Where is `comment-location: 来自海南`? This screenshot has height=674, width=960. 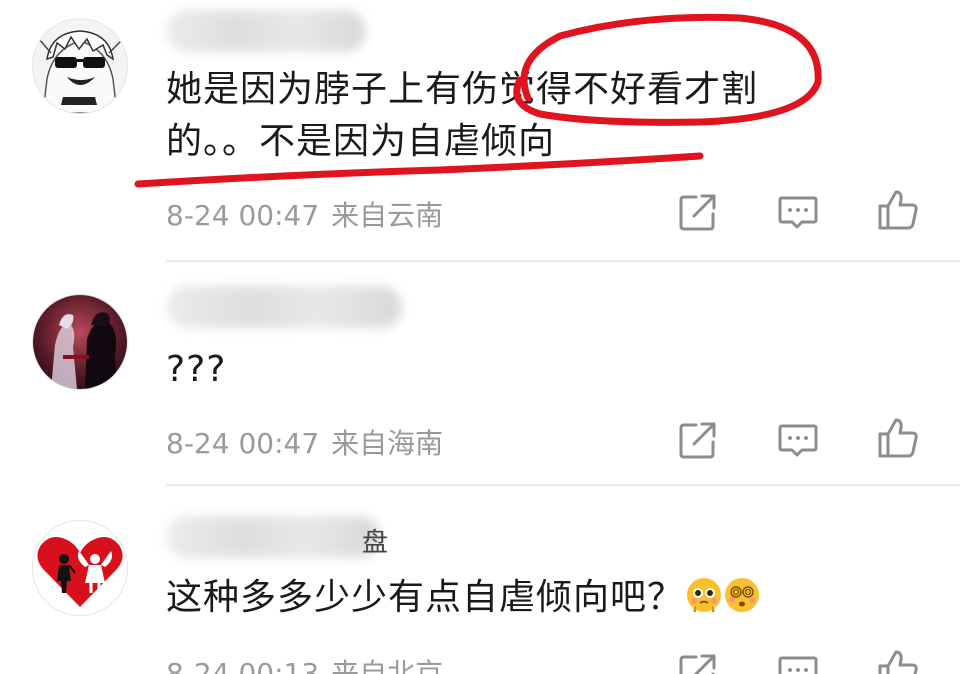
comment-location: 来自海南 is located at coordinates (387, 443).